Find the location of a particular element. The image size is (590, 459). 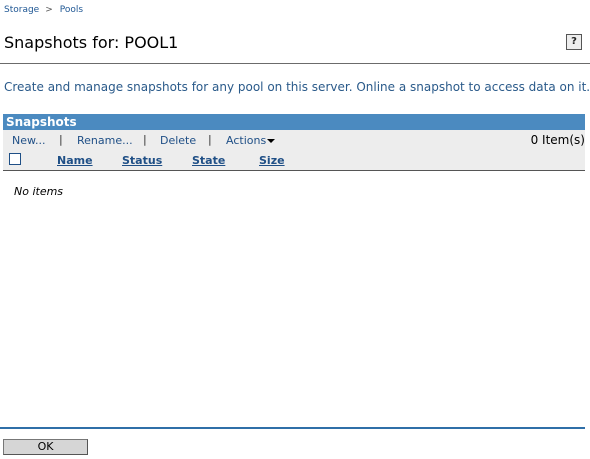

panel-title: Snapshots is located at coordinates (294, 122).